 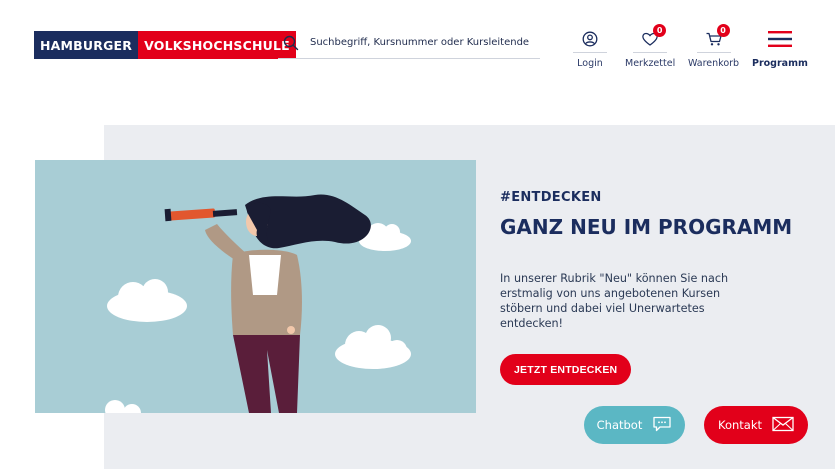 I want to click on nav-login: Login, so click(x=590, y=49).